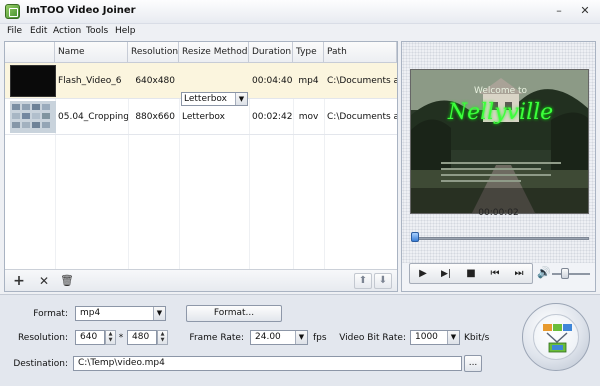  I want to click on seek-handle, so click(414, 237).